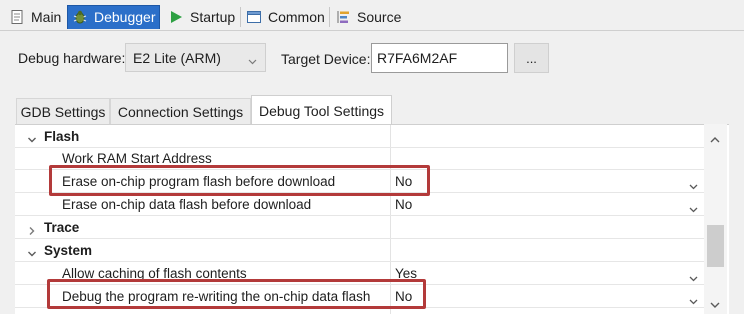 The height and width of the screenshot is (314, 744). I want to click on tab-gdb-settings: GDB Settings, so click(63, 111).